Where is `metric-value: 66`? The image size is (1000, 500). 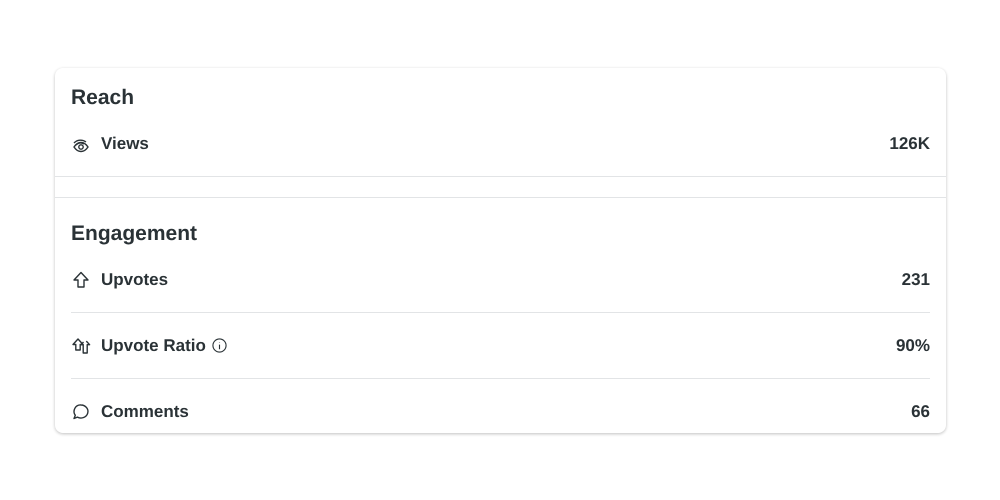
metric-value: 66 is located at coordinates (920, 412).